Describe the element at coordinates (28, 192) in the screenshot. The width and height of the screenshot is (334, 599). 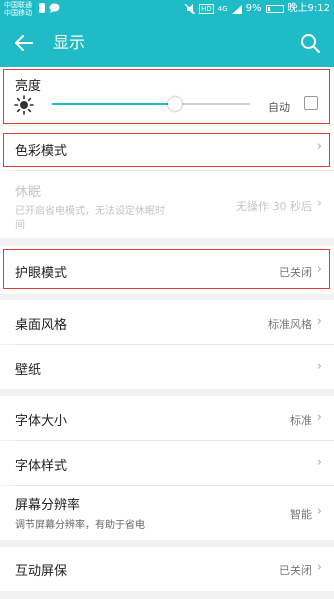
I see `sleep-label: 休眠` at that location.